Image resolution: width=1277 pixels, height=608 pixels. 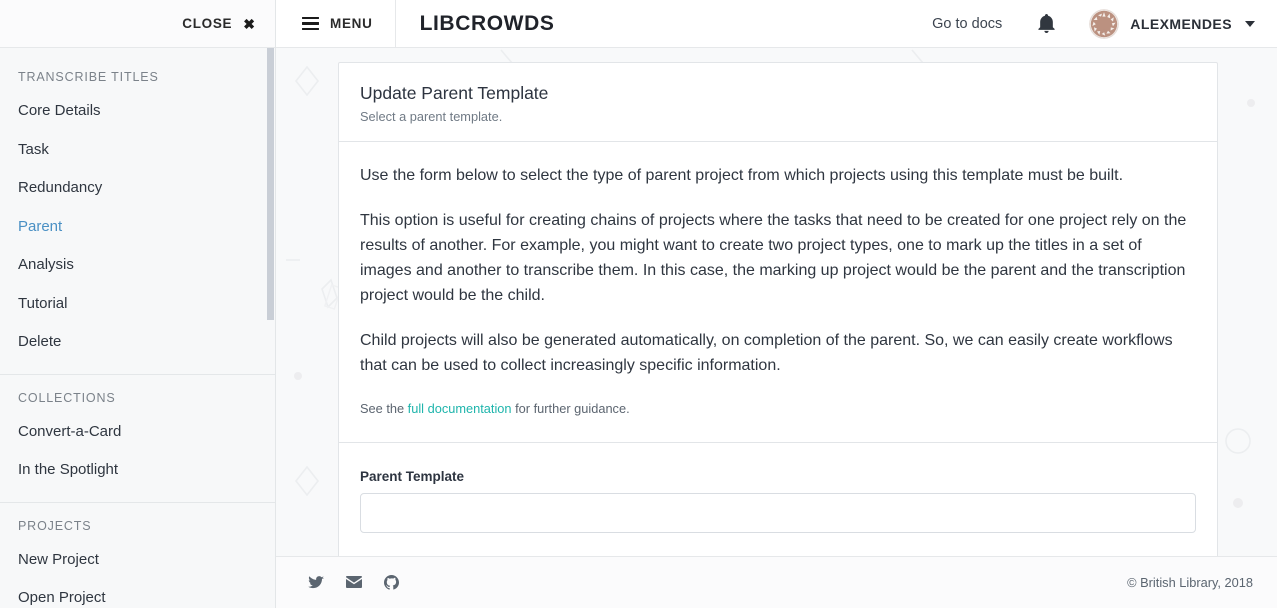 I want to click on parent-template-select, so click(x=778, y=512).